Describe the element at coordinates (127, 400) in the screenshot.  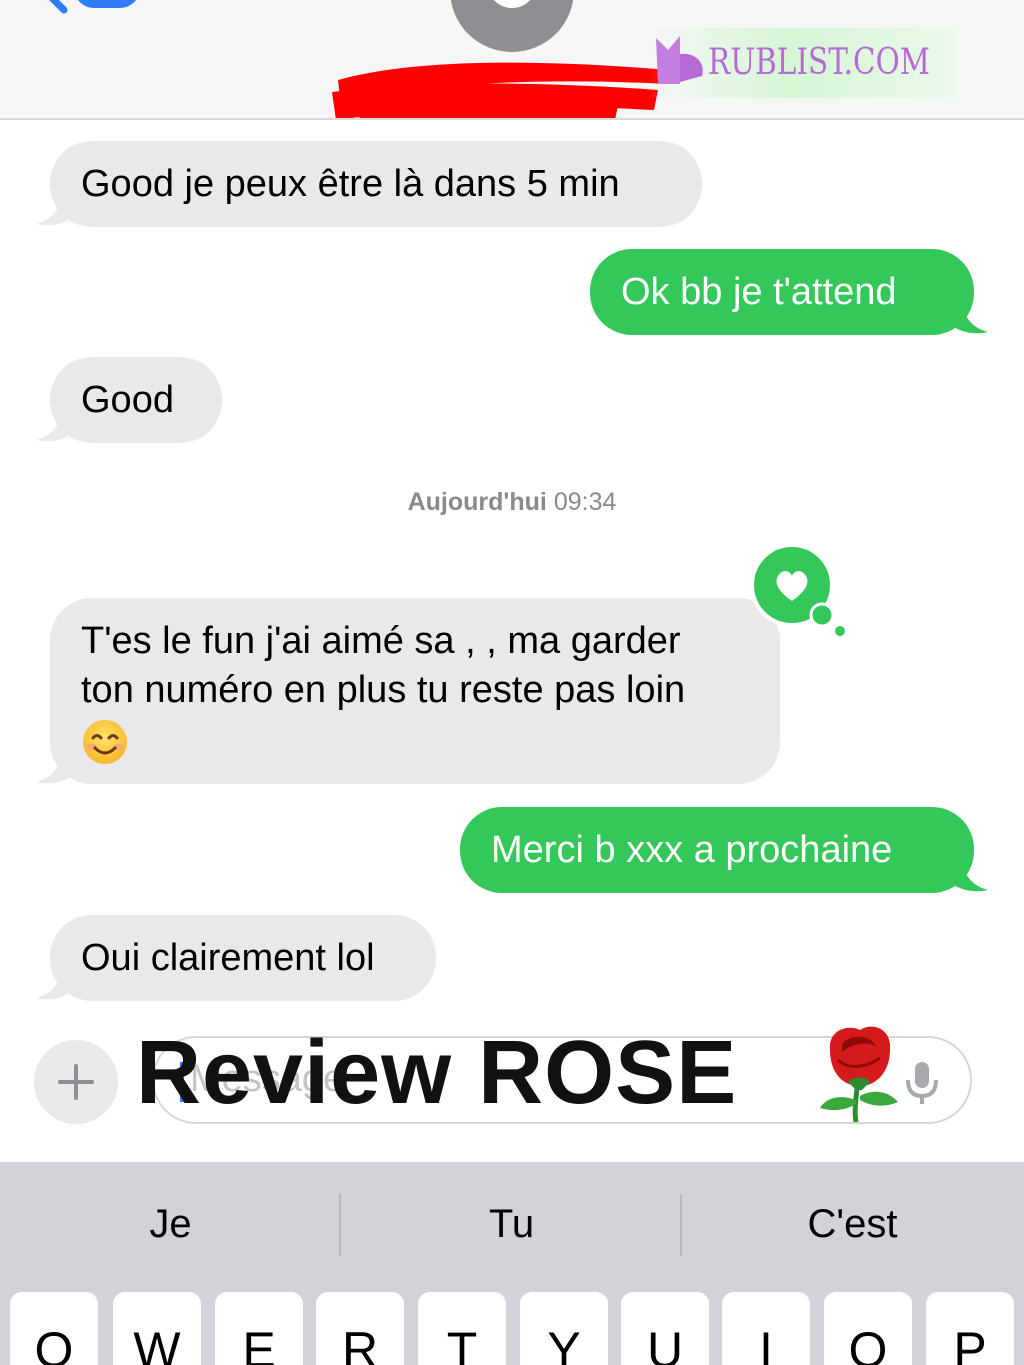
I see `message-text: Good` at that location.